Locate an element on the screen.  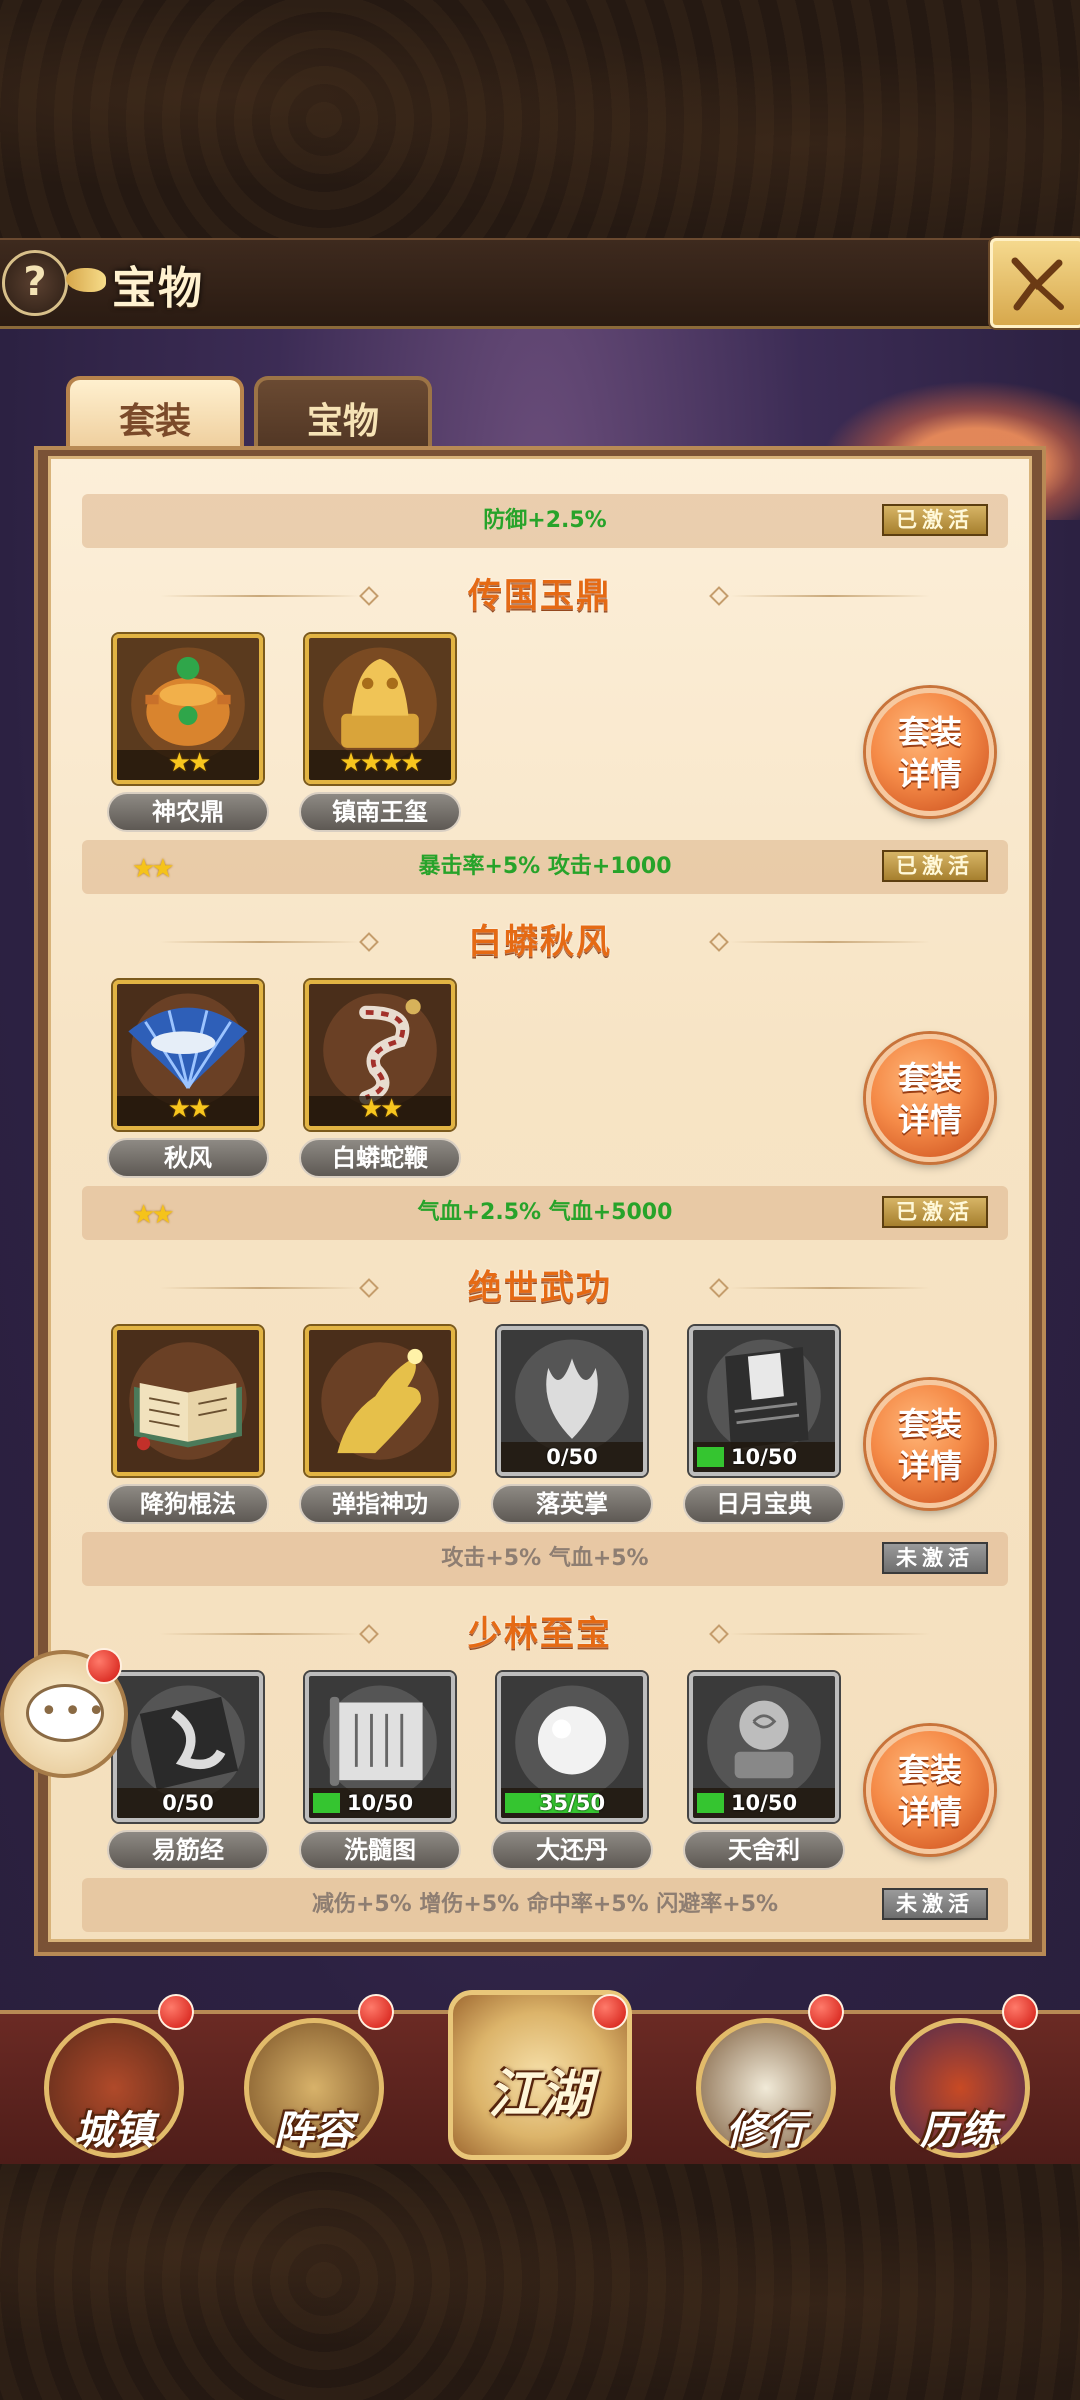
item-name: 日月宝典 is located at coordinates (764, 1504).